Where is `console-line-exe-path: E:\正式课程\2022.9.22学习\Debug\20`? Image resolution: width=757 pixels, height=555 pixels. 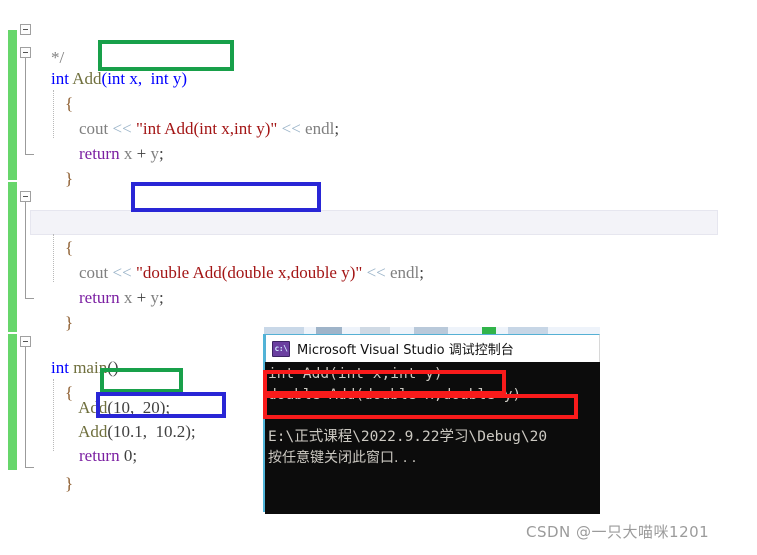 console-line-exe-path: E:\正式课程\2022.9.22学习\Debug\20 is located at coordinates (408, 437).